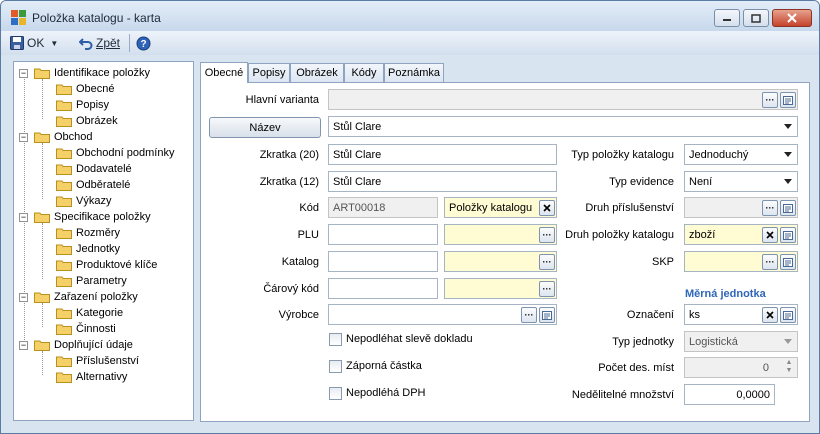 This screenshot has width=820, height=434. Describe the element at coordinates (547, 289) in the screenshot. I see `carovy-kod-select-button: ···` at that location.